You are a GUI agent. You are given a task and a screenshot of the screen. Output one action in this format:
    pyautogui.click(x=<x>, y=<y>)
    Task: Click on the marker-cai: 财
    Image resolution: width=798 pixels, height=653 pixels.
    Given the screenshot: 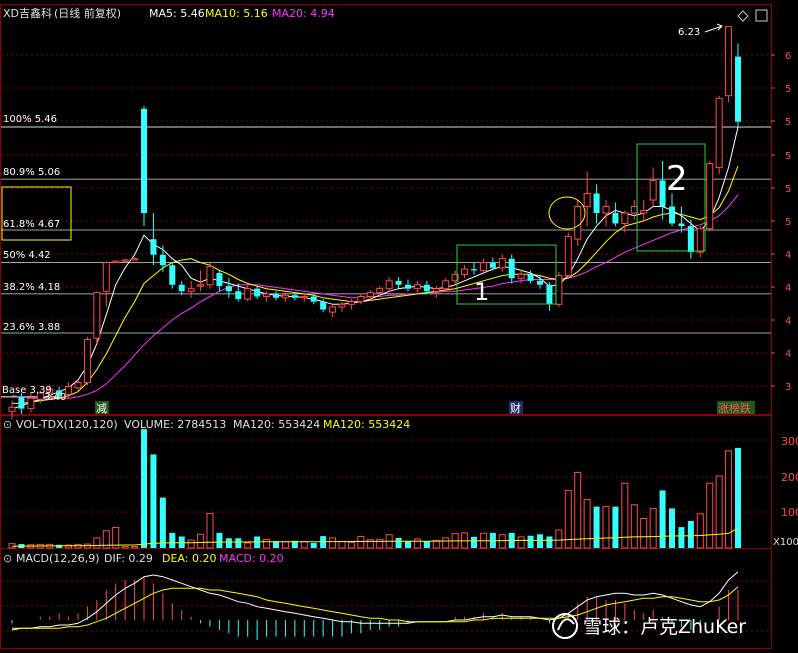 What is the action you would take?
    pyautogui.click(x=515, y=408)
    